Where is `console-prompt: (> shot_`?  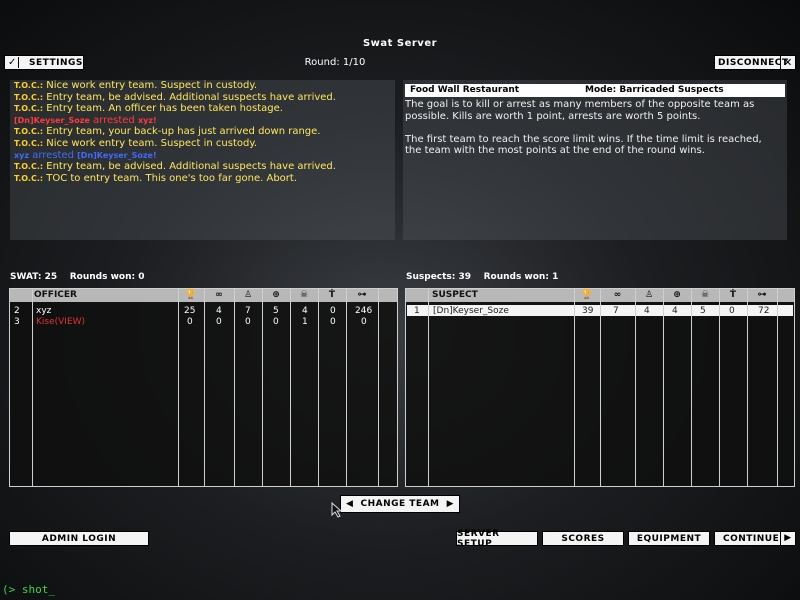 console-prompt: (> shot_ is located at coordinates (28, 589).